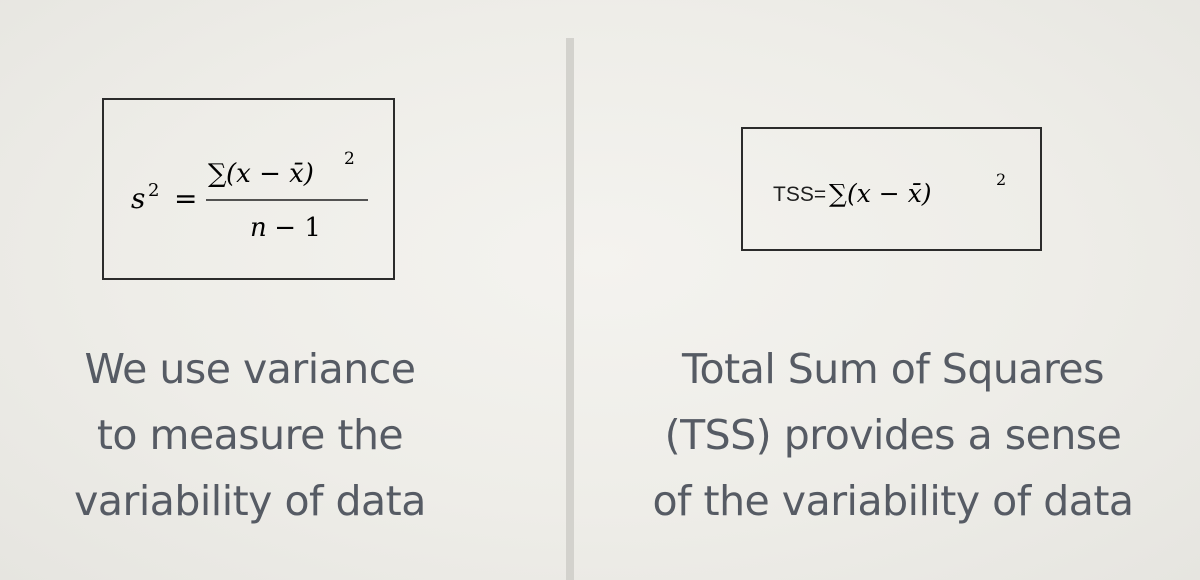  Describe the element at coordinates (250, 369) in the screenshot. I see `variance-caption-line-1: We use variance` at that location.